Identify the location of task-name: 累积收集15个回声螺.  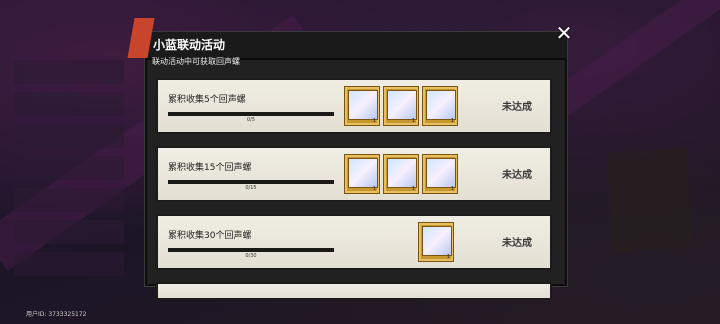
(210, 168).